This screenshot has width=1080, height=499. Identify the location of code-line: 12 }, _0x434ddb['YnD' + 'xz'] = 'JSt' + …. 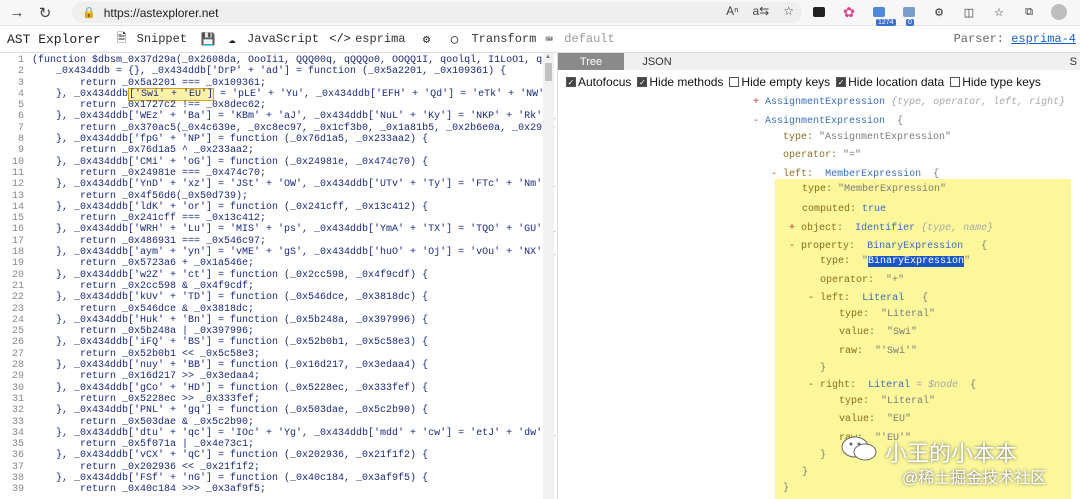
(277, 184).